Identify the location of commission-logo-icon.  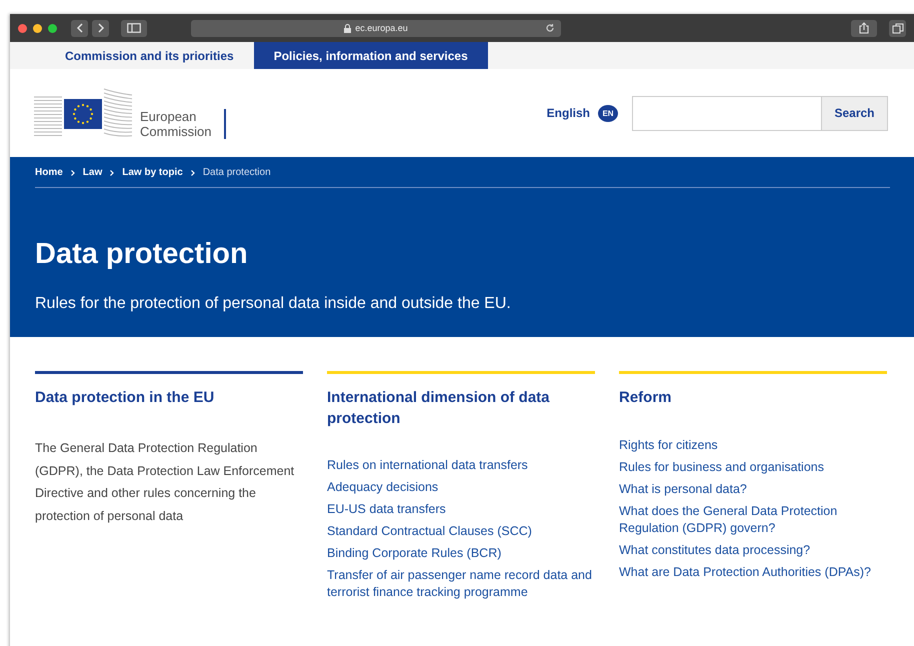
(84, 113).